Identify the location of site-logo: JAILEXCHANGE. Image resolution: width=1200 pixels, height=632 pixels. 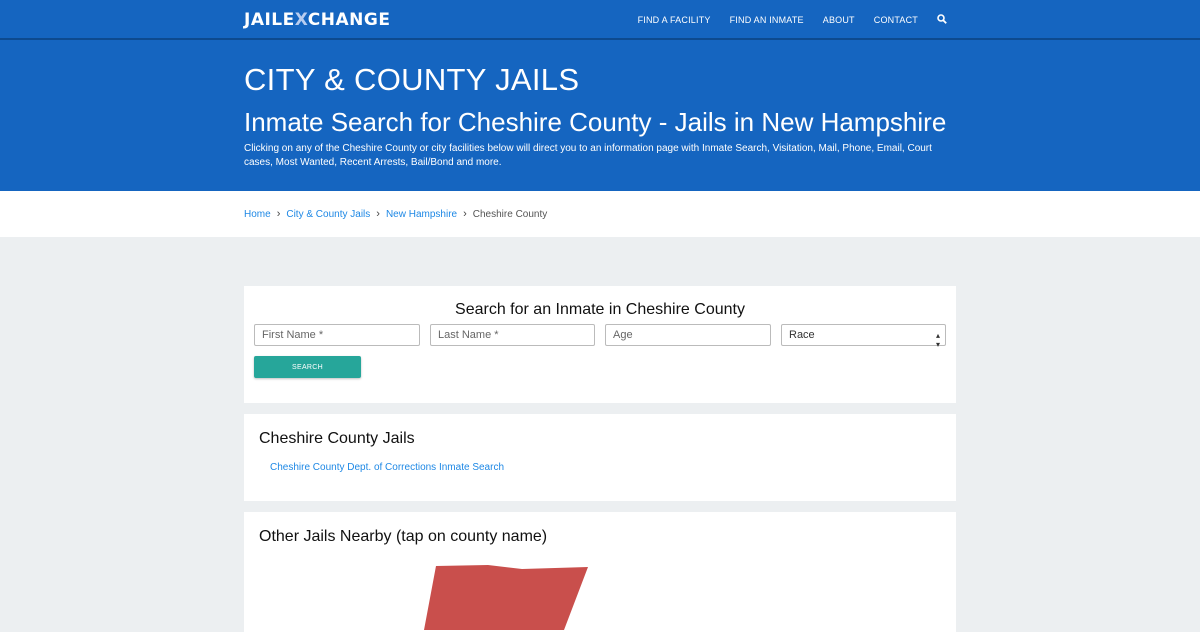
(317, 20).